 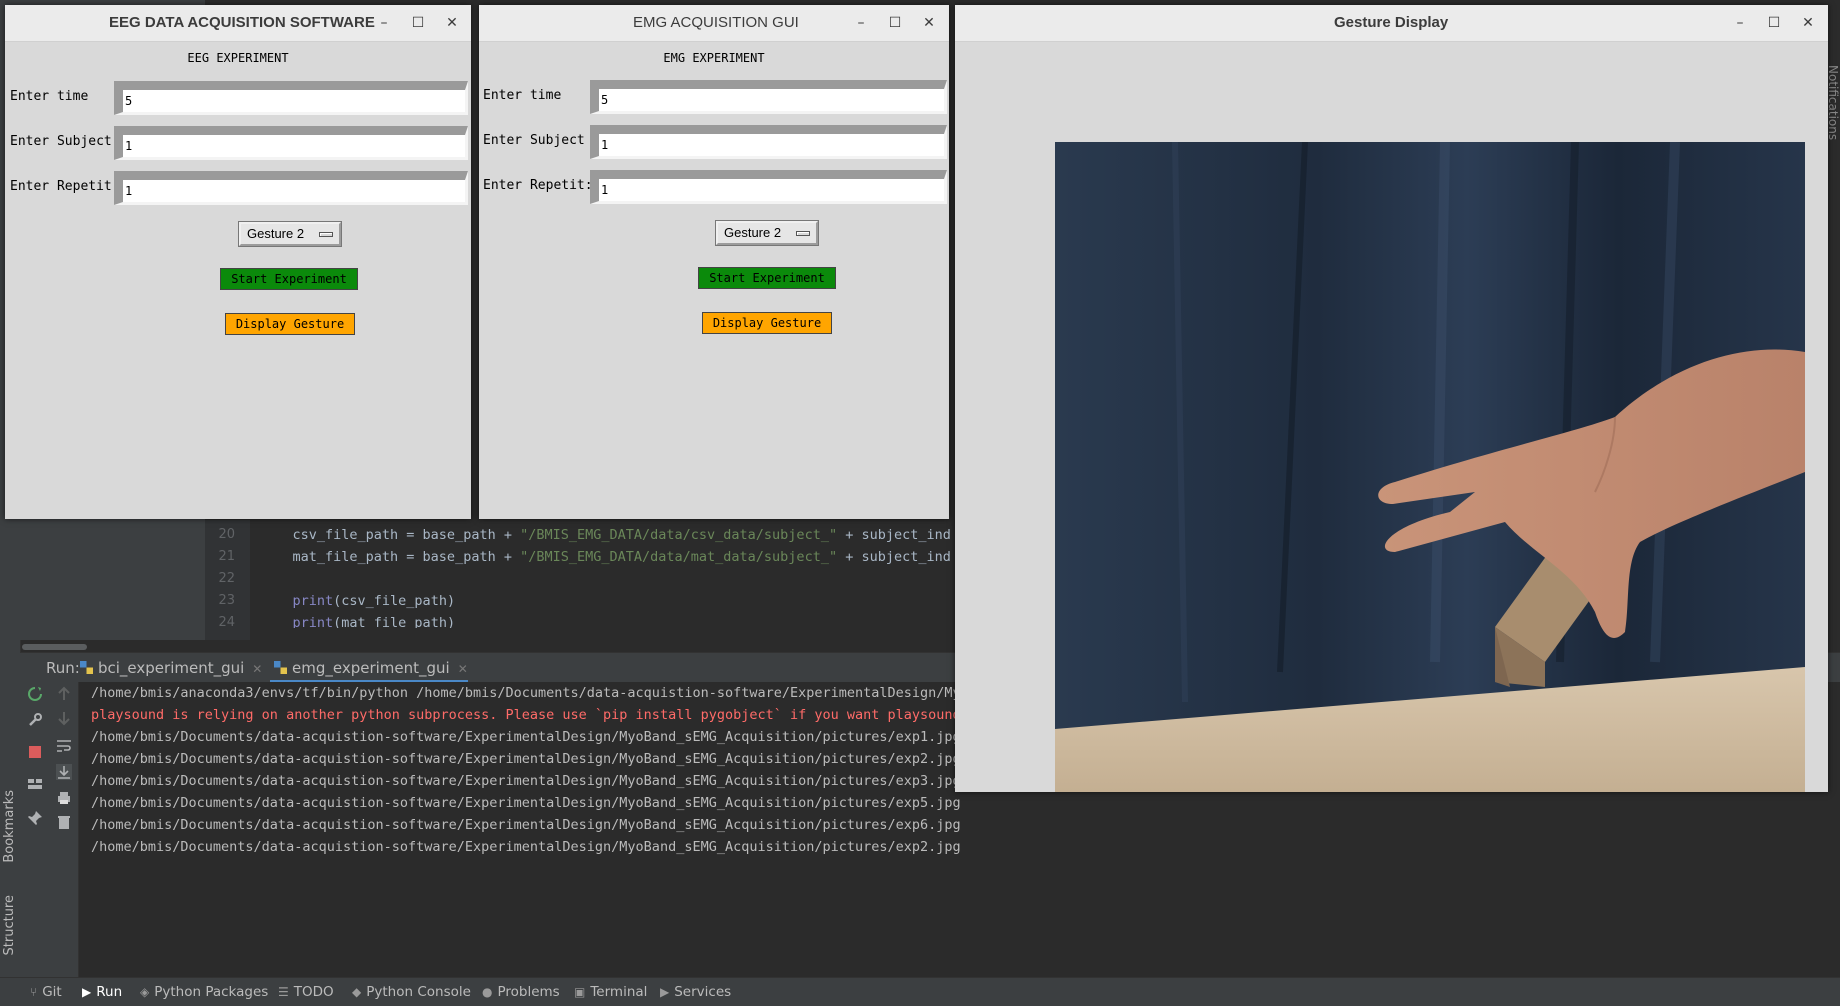 I want to click on run-toolbar-secondary, so click(x=64, y=829).